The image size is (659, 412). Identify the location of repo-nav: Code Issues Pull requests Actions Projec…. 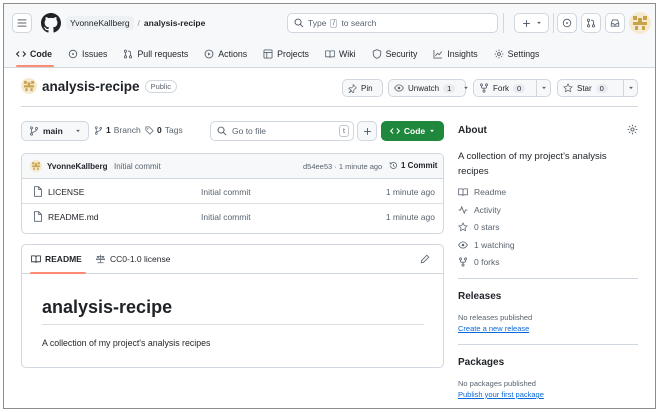
(280, 54).